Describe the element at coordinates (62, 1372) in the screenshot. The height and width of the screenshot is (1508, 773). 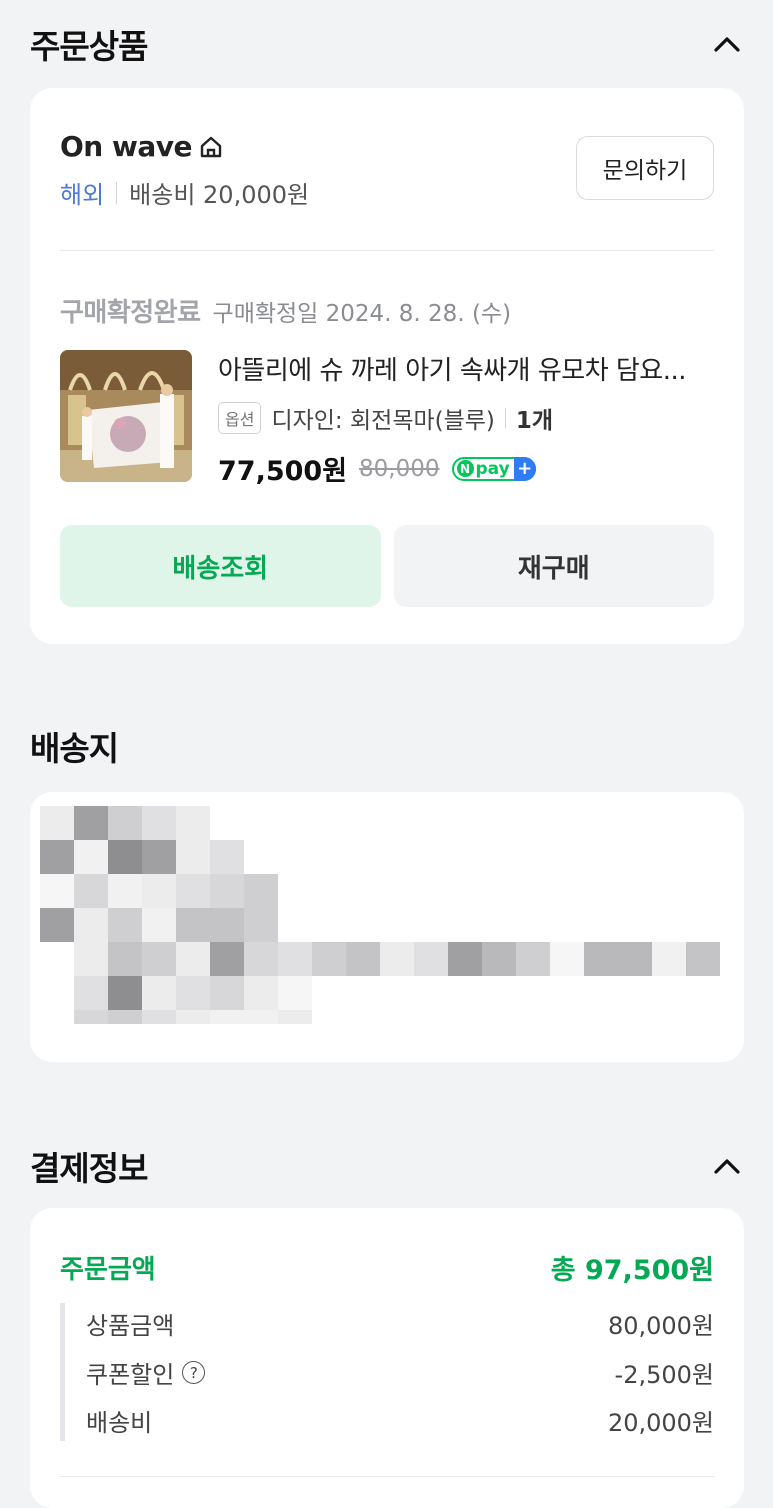
I see `breakdown-bar` at that location.